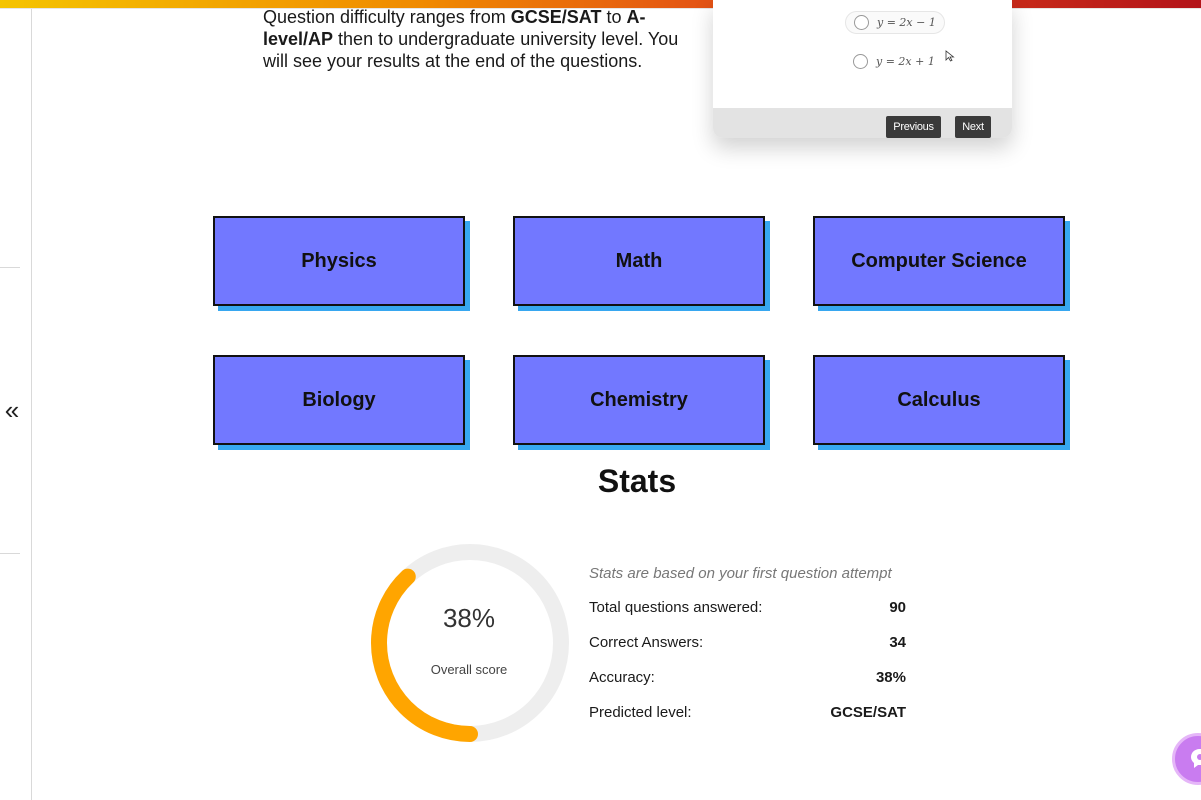 The height and width of the screenshot is (800, 1201). I want to click on stats-heading: Stats, so click(637, 481).